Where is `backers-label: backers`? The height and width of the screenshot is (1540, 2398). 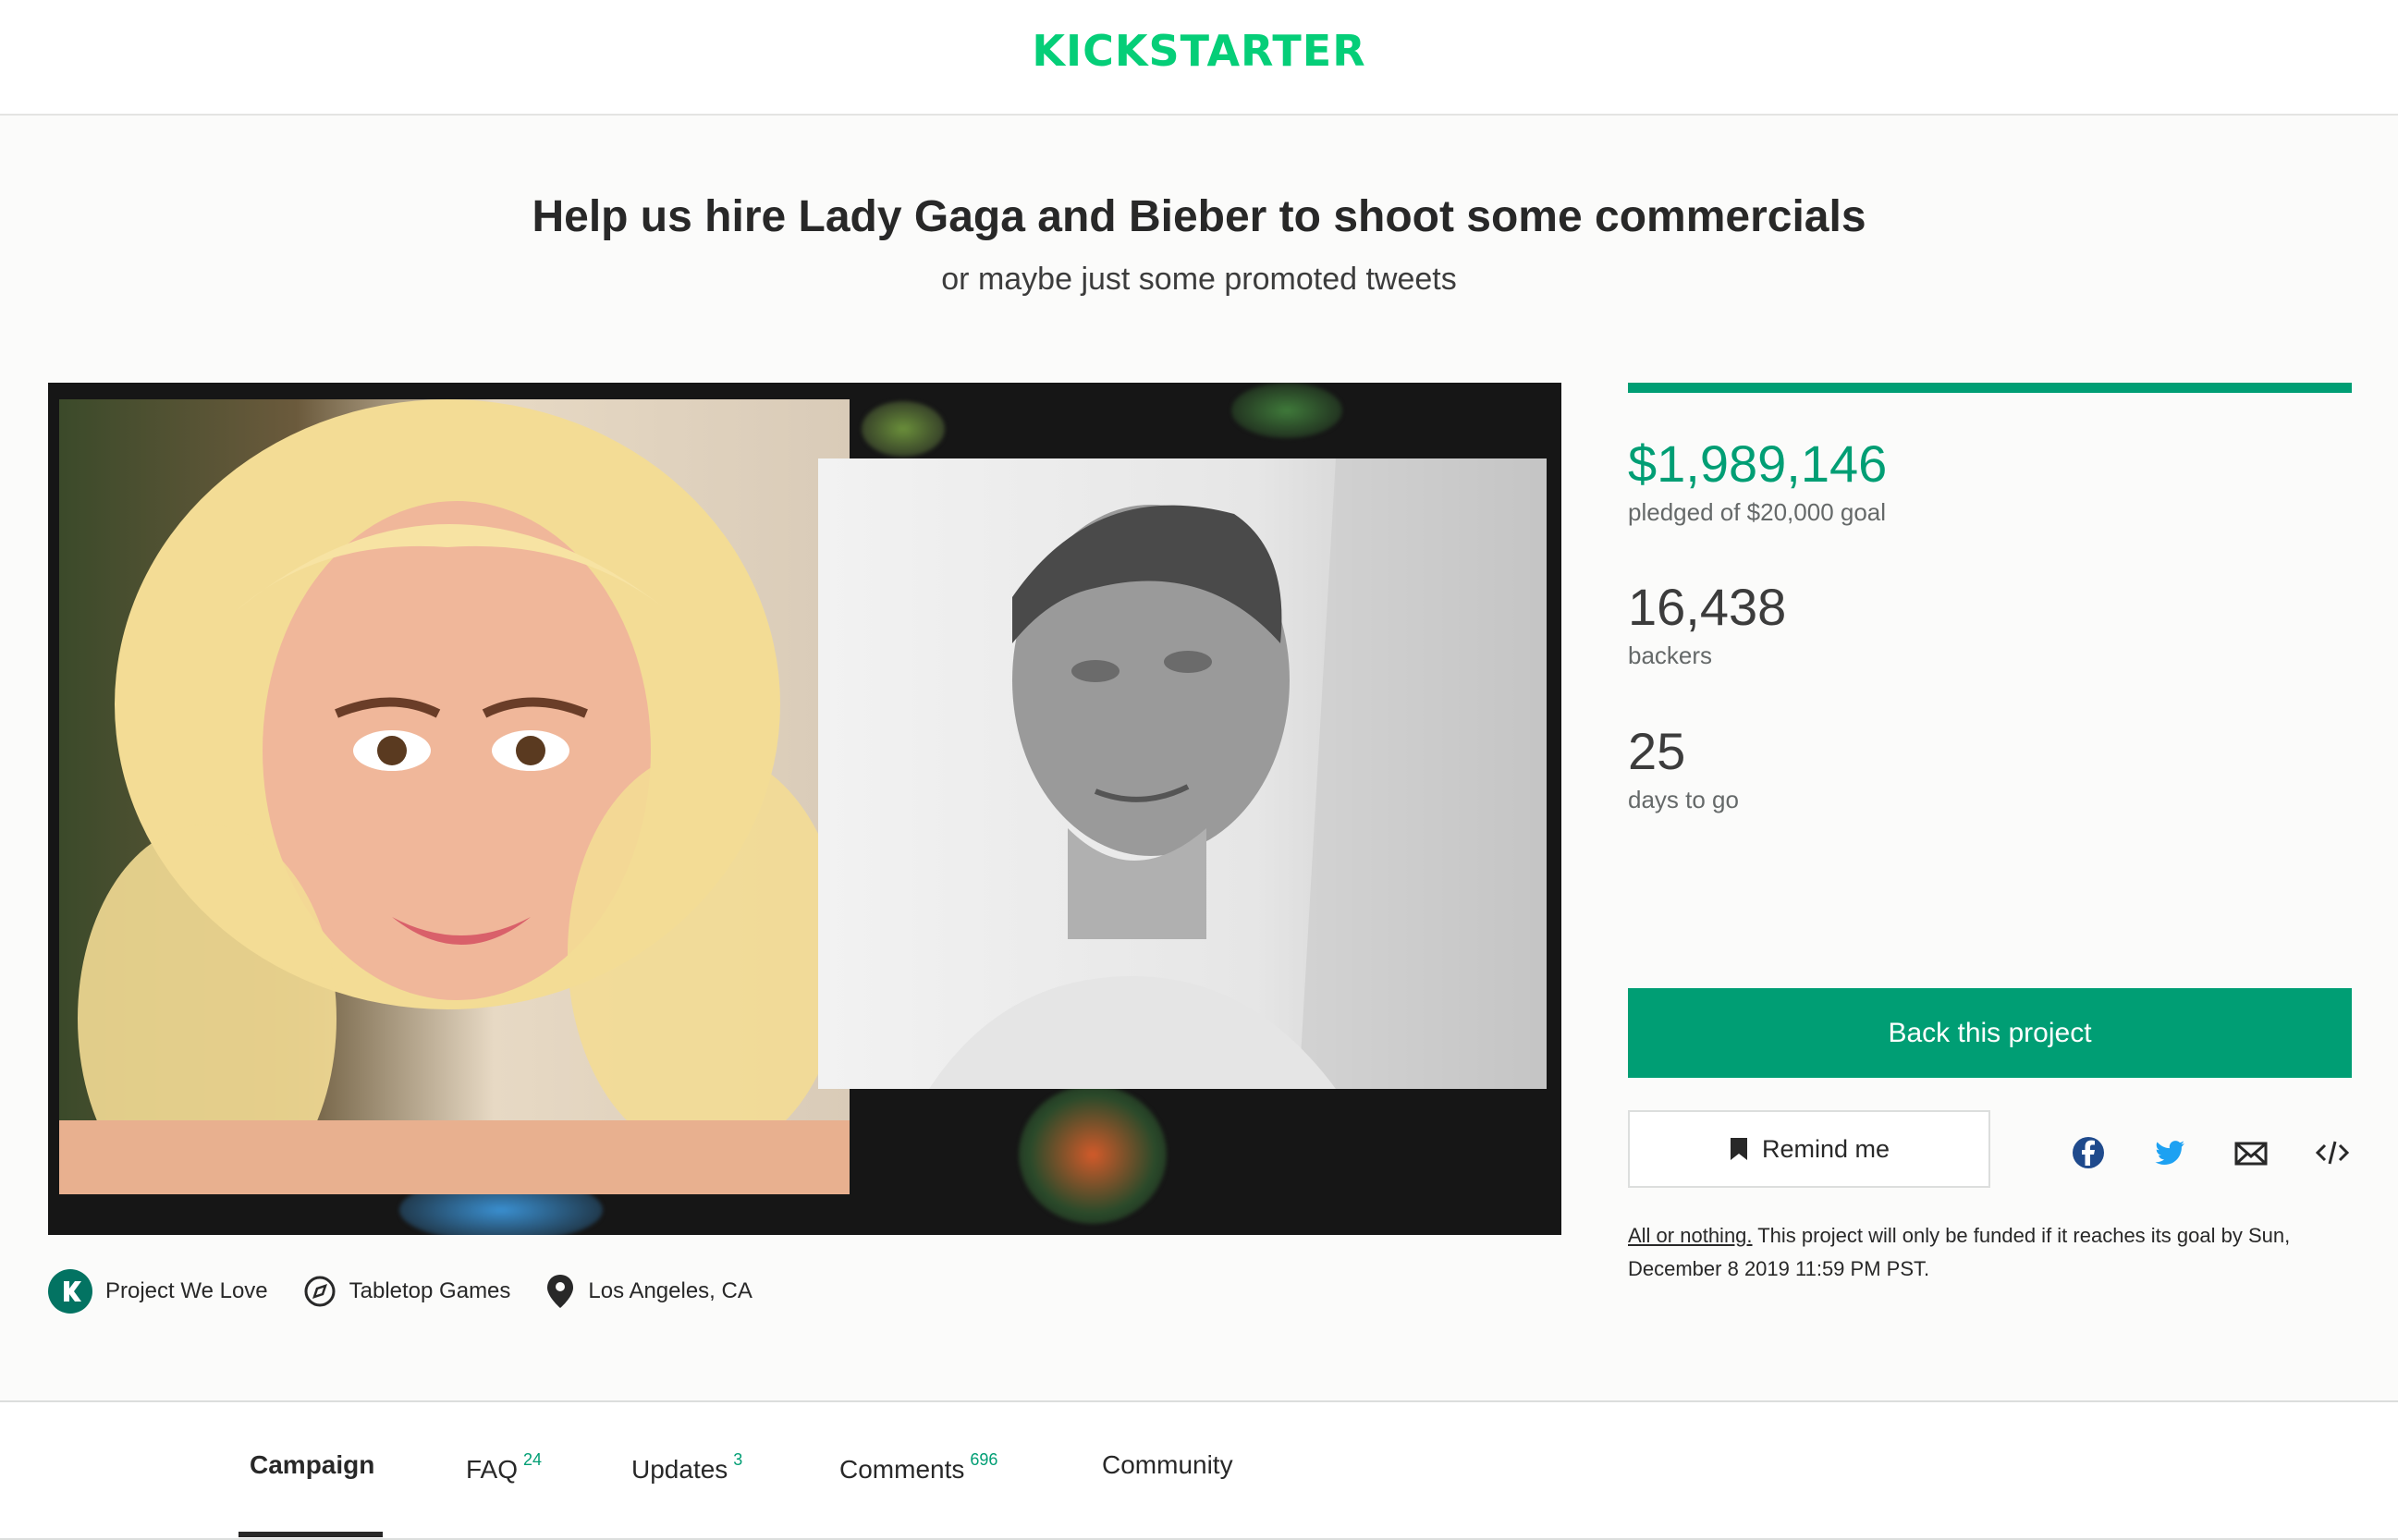
backers-label: backers is located at coordinates (1670, 655).